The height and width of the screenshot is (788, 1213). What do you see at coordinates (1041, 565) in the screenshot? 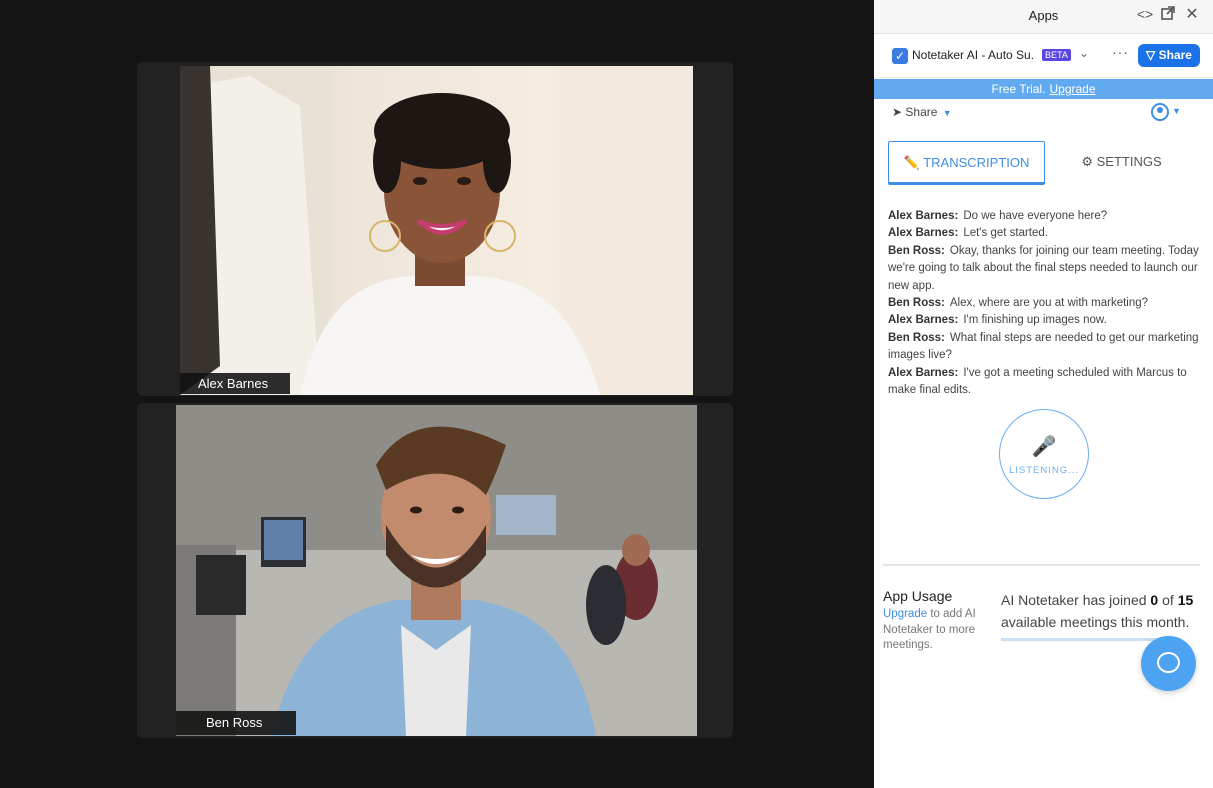
I see `divider` at bounding box center [1041, 565].